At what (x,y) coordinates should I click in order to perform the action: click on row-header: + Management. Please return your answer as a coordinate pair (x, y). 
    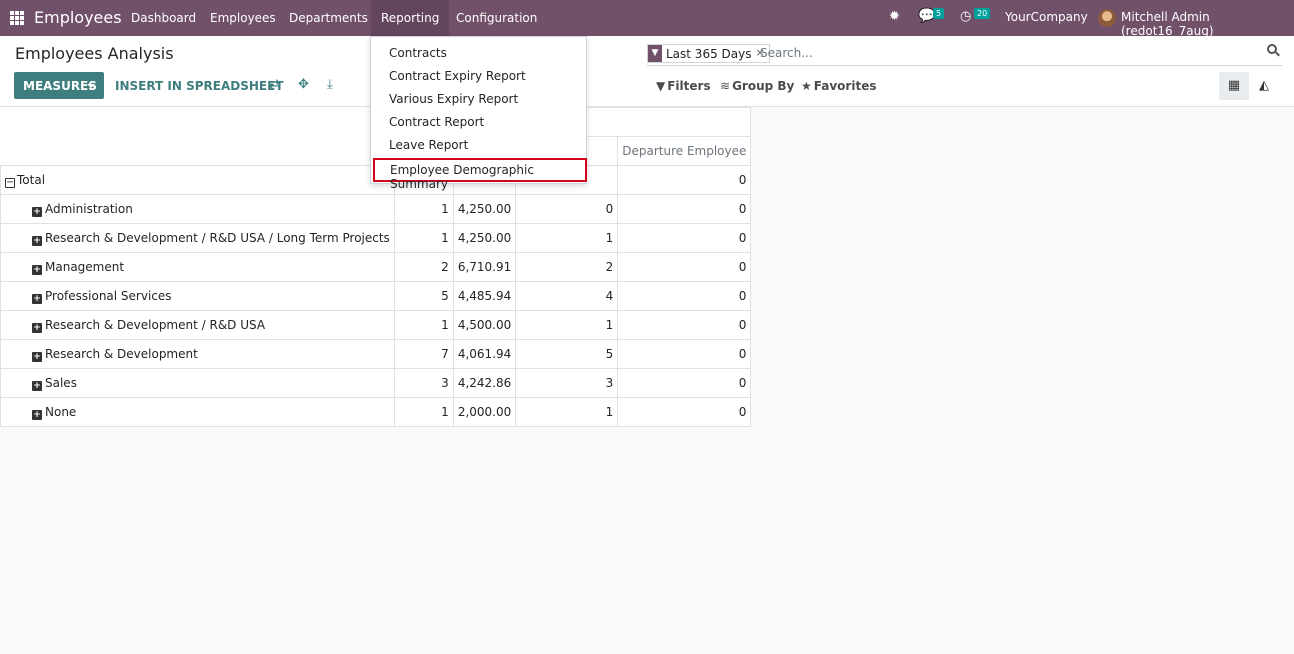
    Looking at the image, I should click on (197, 267).